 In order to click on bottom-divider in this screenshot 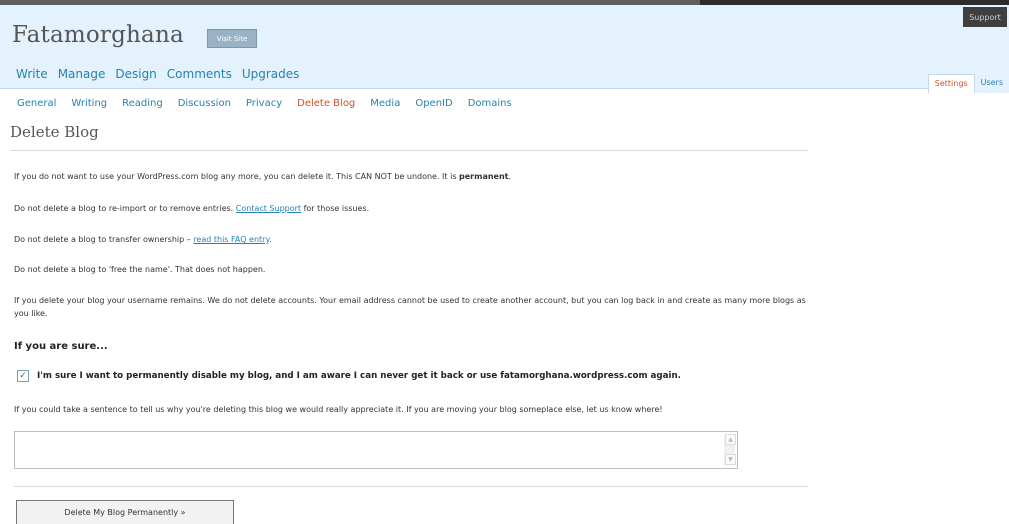, I will do `click(411, 486)`.